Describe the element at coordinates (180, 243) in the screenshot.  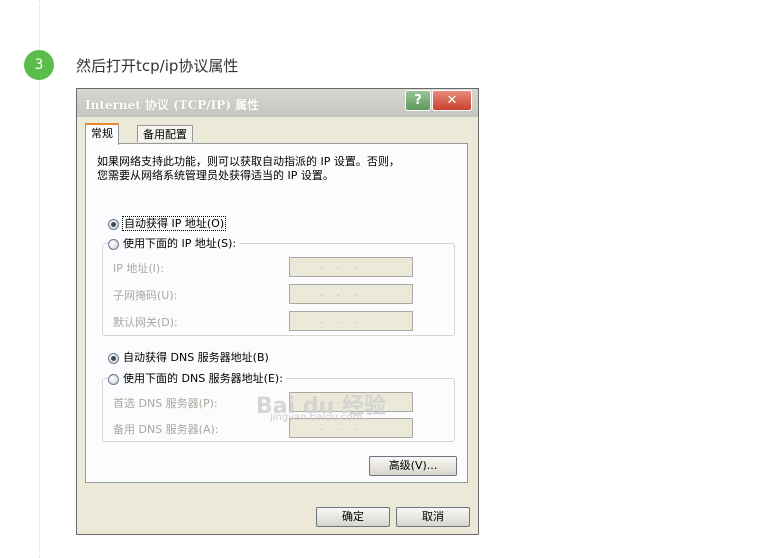
I see `manual-ip-label: 使用下面的 IP 地址(S):` at that location.